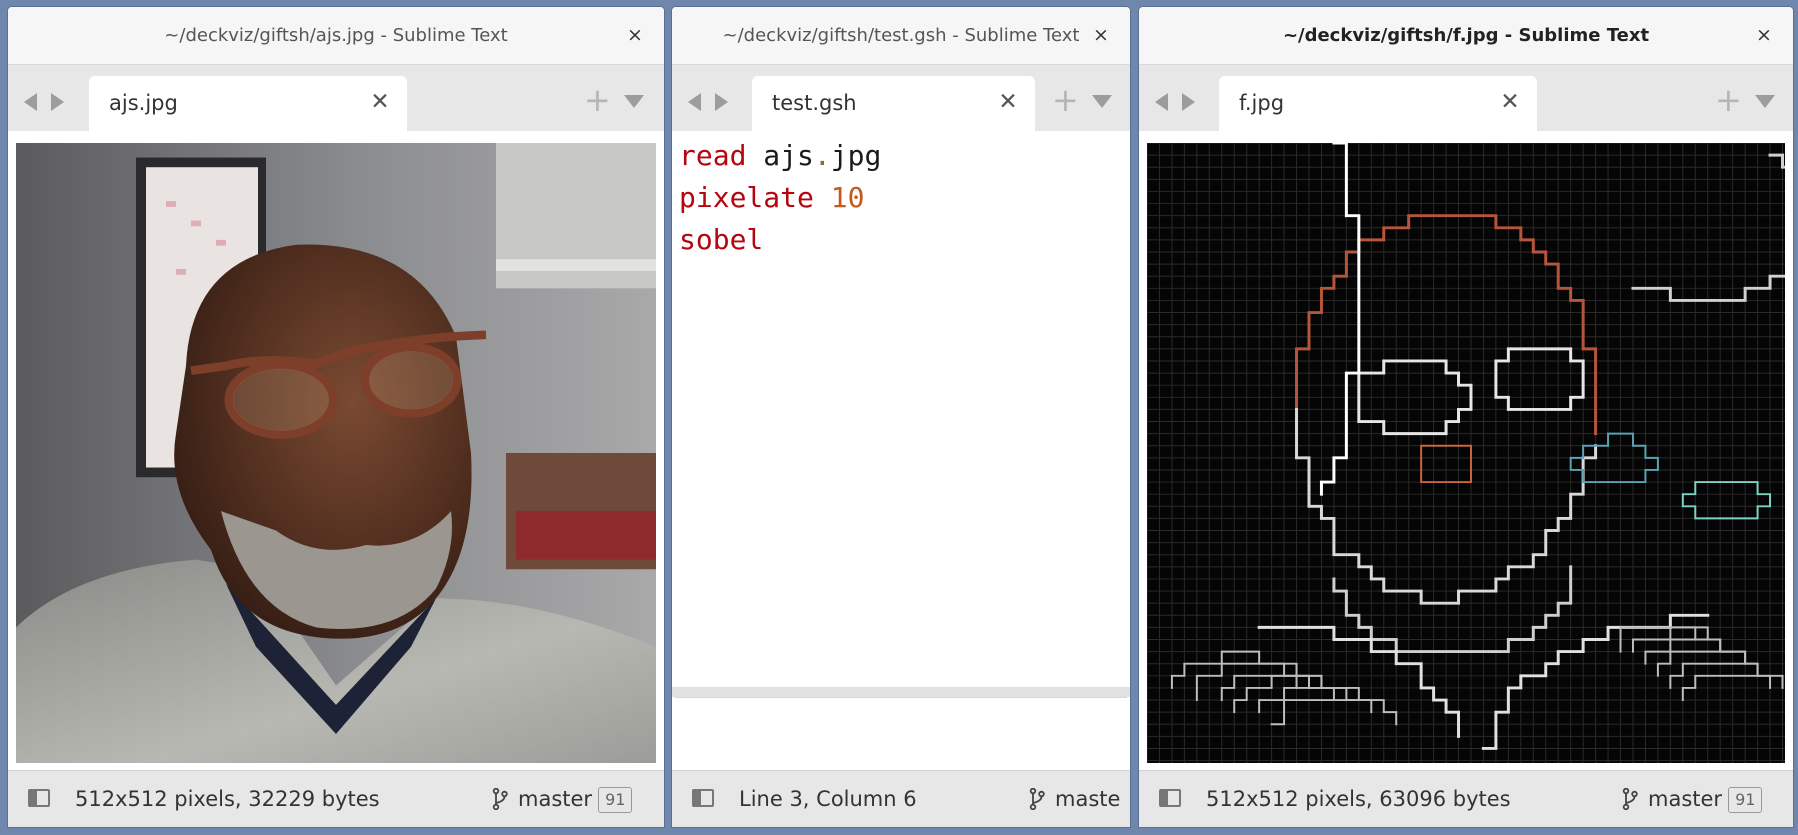 The width and height of the screenshot is (1798, 835). I want to click on window-title: ~/deckviz/giftsh/f.jpg - Sublime Text, so click(1466, 35).